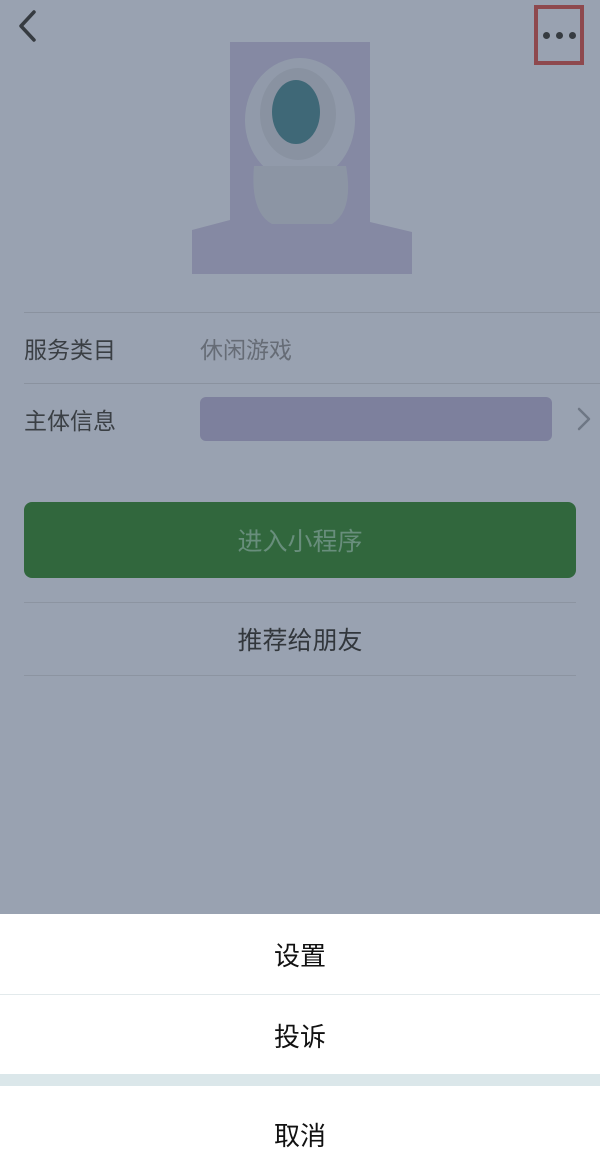  I want to click on sheet-gap, so click(300, 1080).